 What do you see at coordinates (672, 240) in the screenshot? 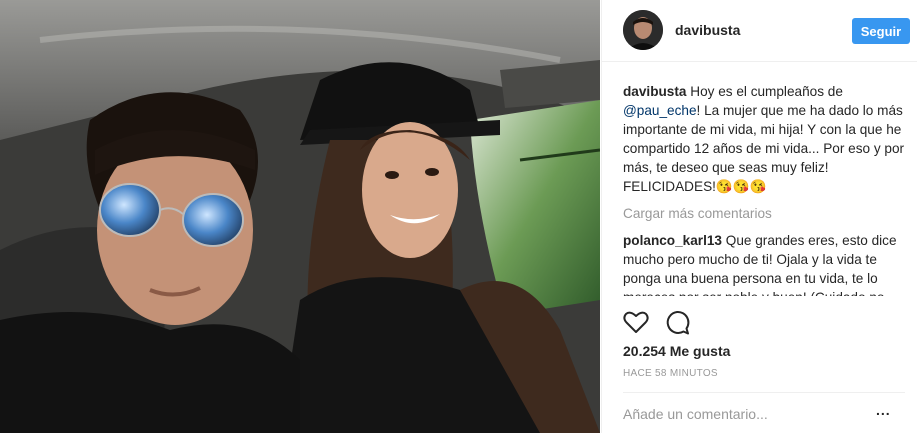
I see `comment-username: polanco_karl13` at bounding box center [672, 240].